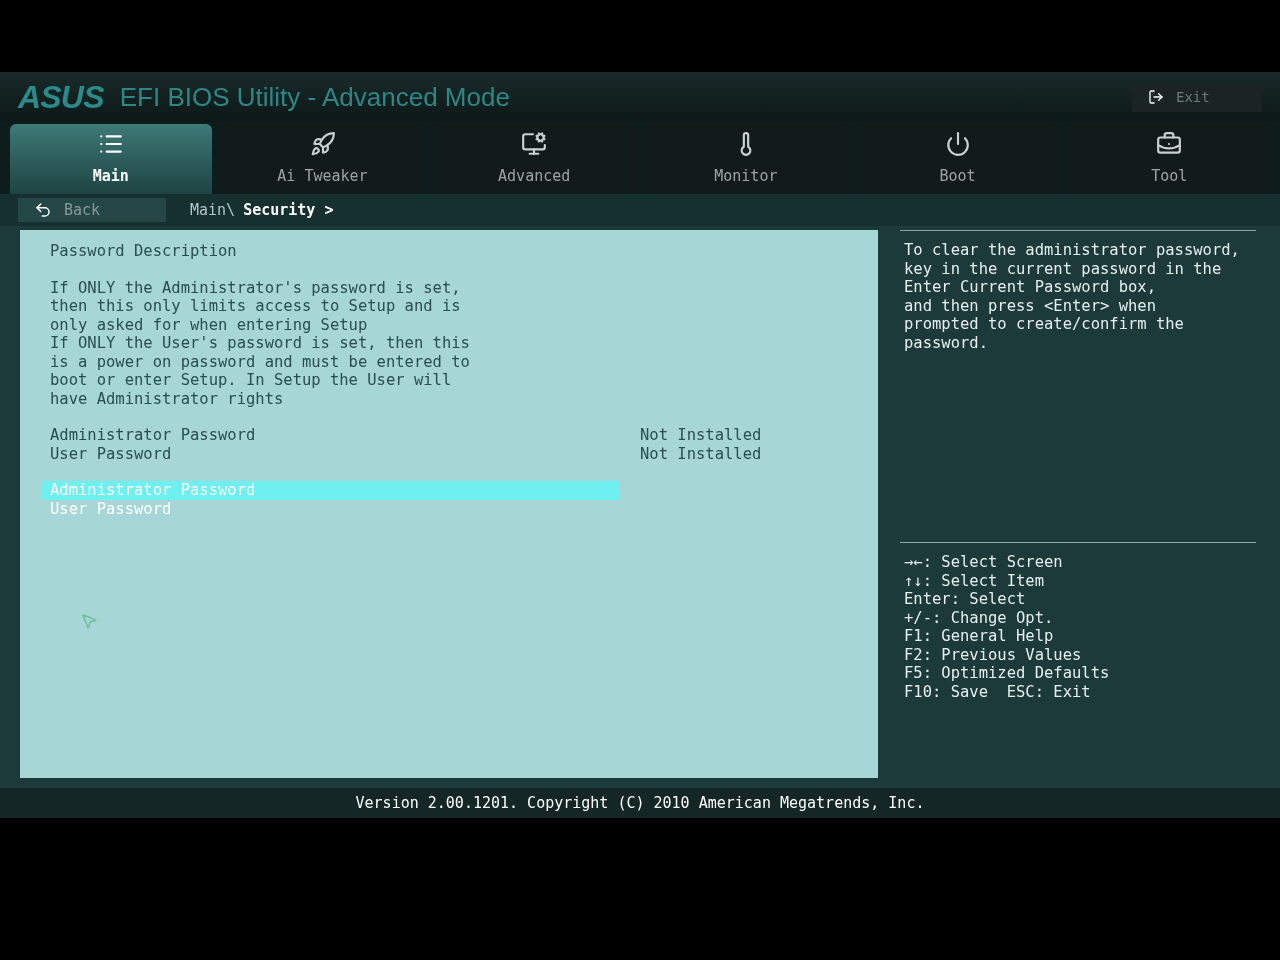  I want to click on key-hint: Enter: Select, so click(965, 599).